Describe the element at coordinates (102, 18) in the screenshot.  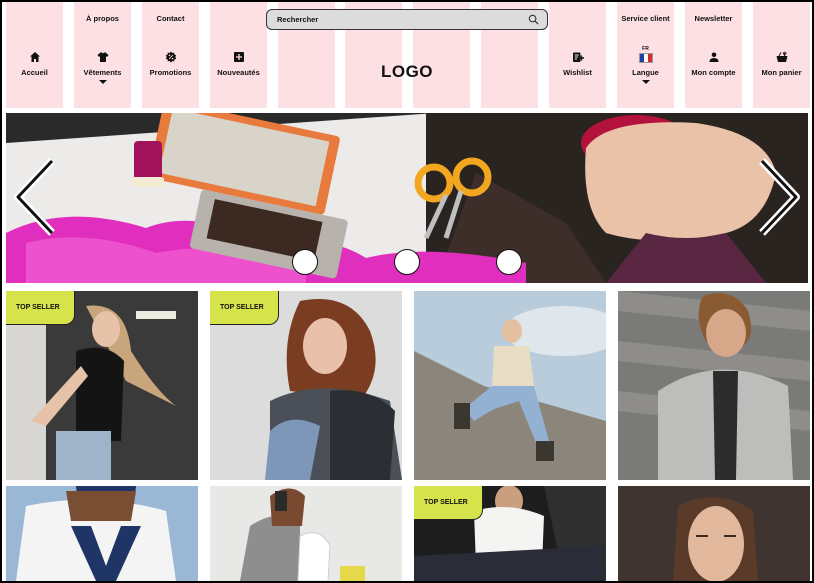
I see `about-link: À propos` at that location.